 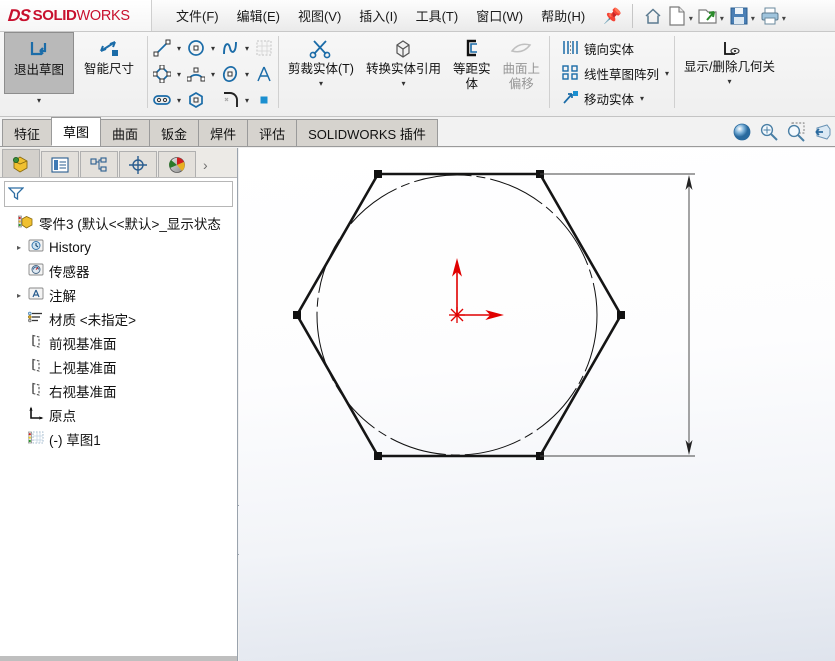 I want to click on spline-tool-dropdown: ▾, so click(x=247, y=48).